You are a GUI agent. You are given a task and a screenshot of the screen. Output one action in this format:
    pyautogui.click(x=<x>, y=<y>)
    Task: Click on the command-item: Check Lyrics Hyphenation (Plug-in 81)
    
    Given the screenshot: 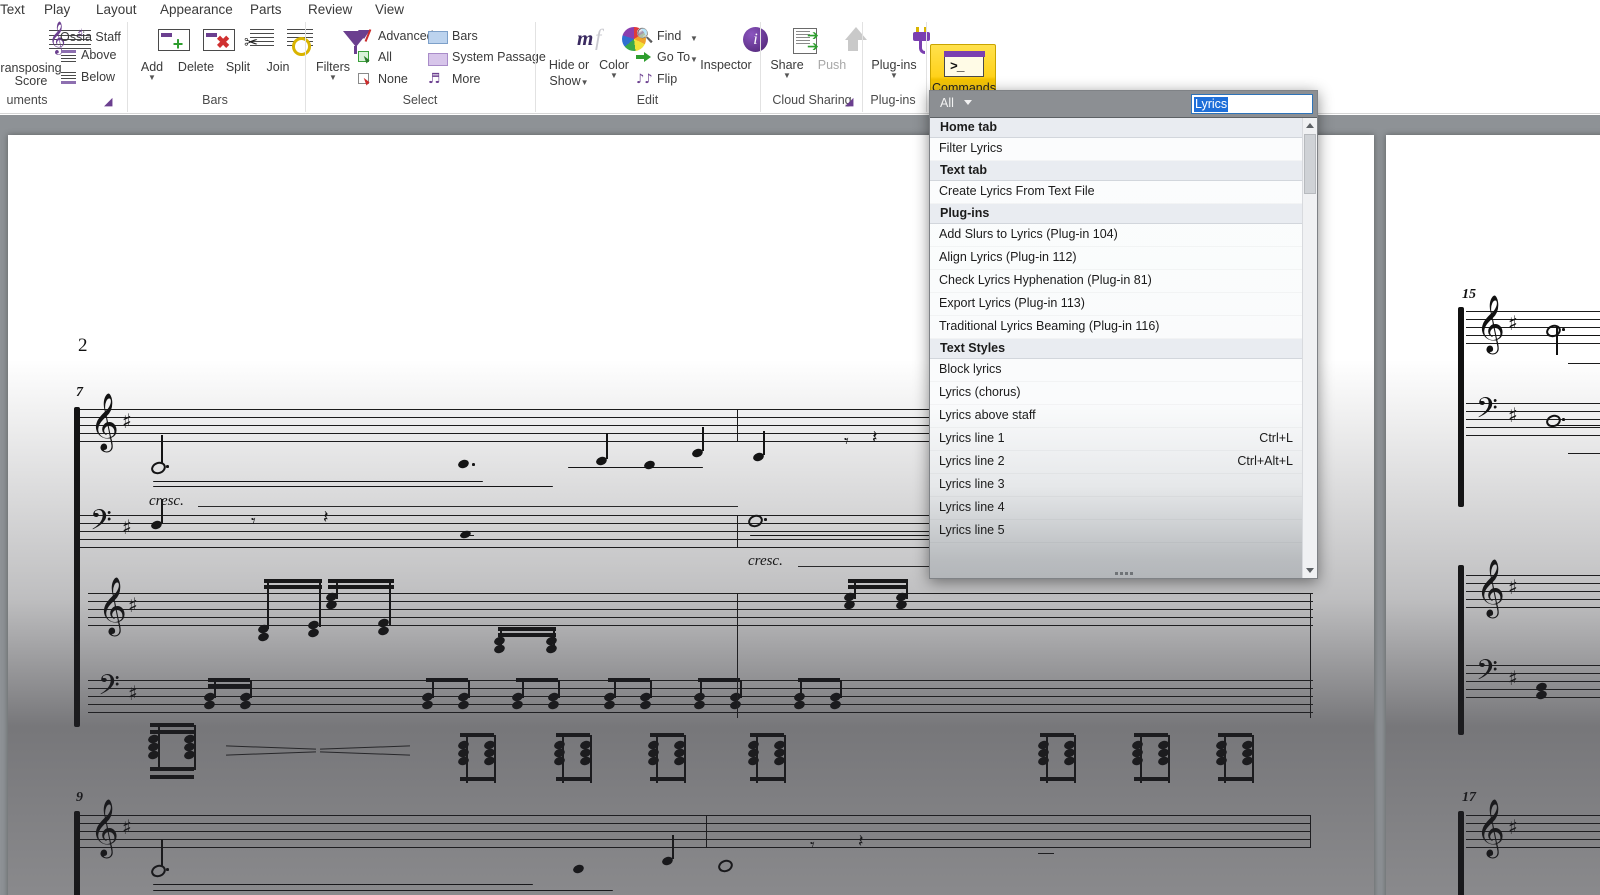 What is the action you would take?
    pyautogui.click(x=1123, y=281)
    